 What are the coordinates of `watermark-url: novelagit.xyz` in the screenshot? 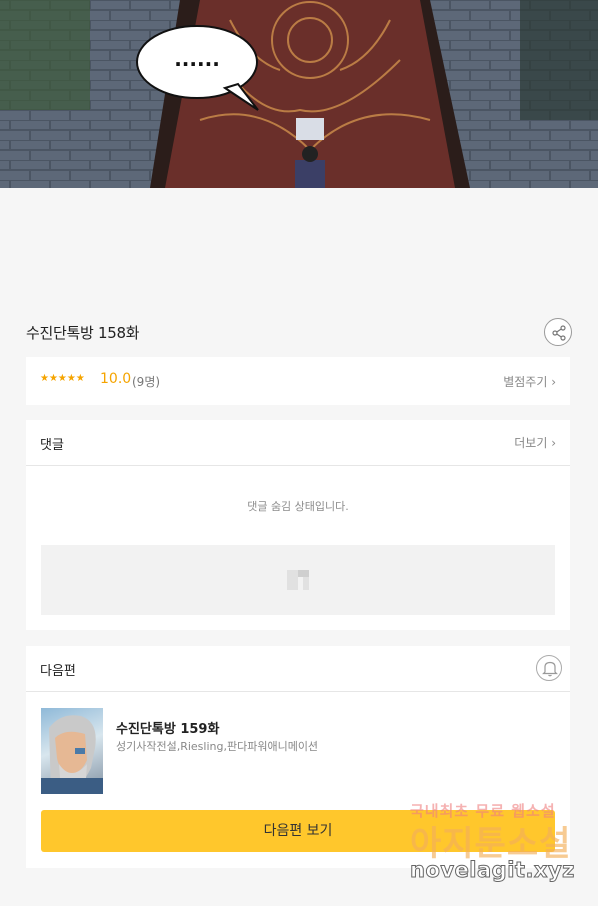 It's located at (492, 870).